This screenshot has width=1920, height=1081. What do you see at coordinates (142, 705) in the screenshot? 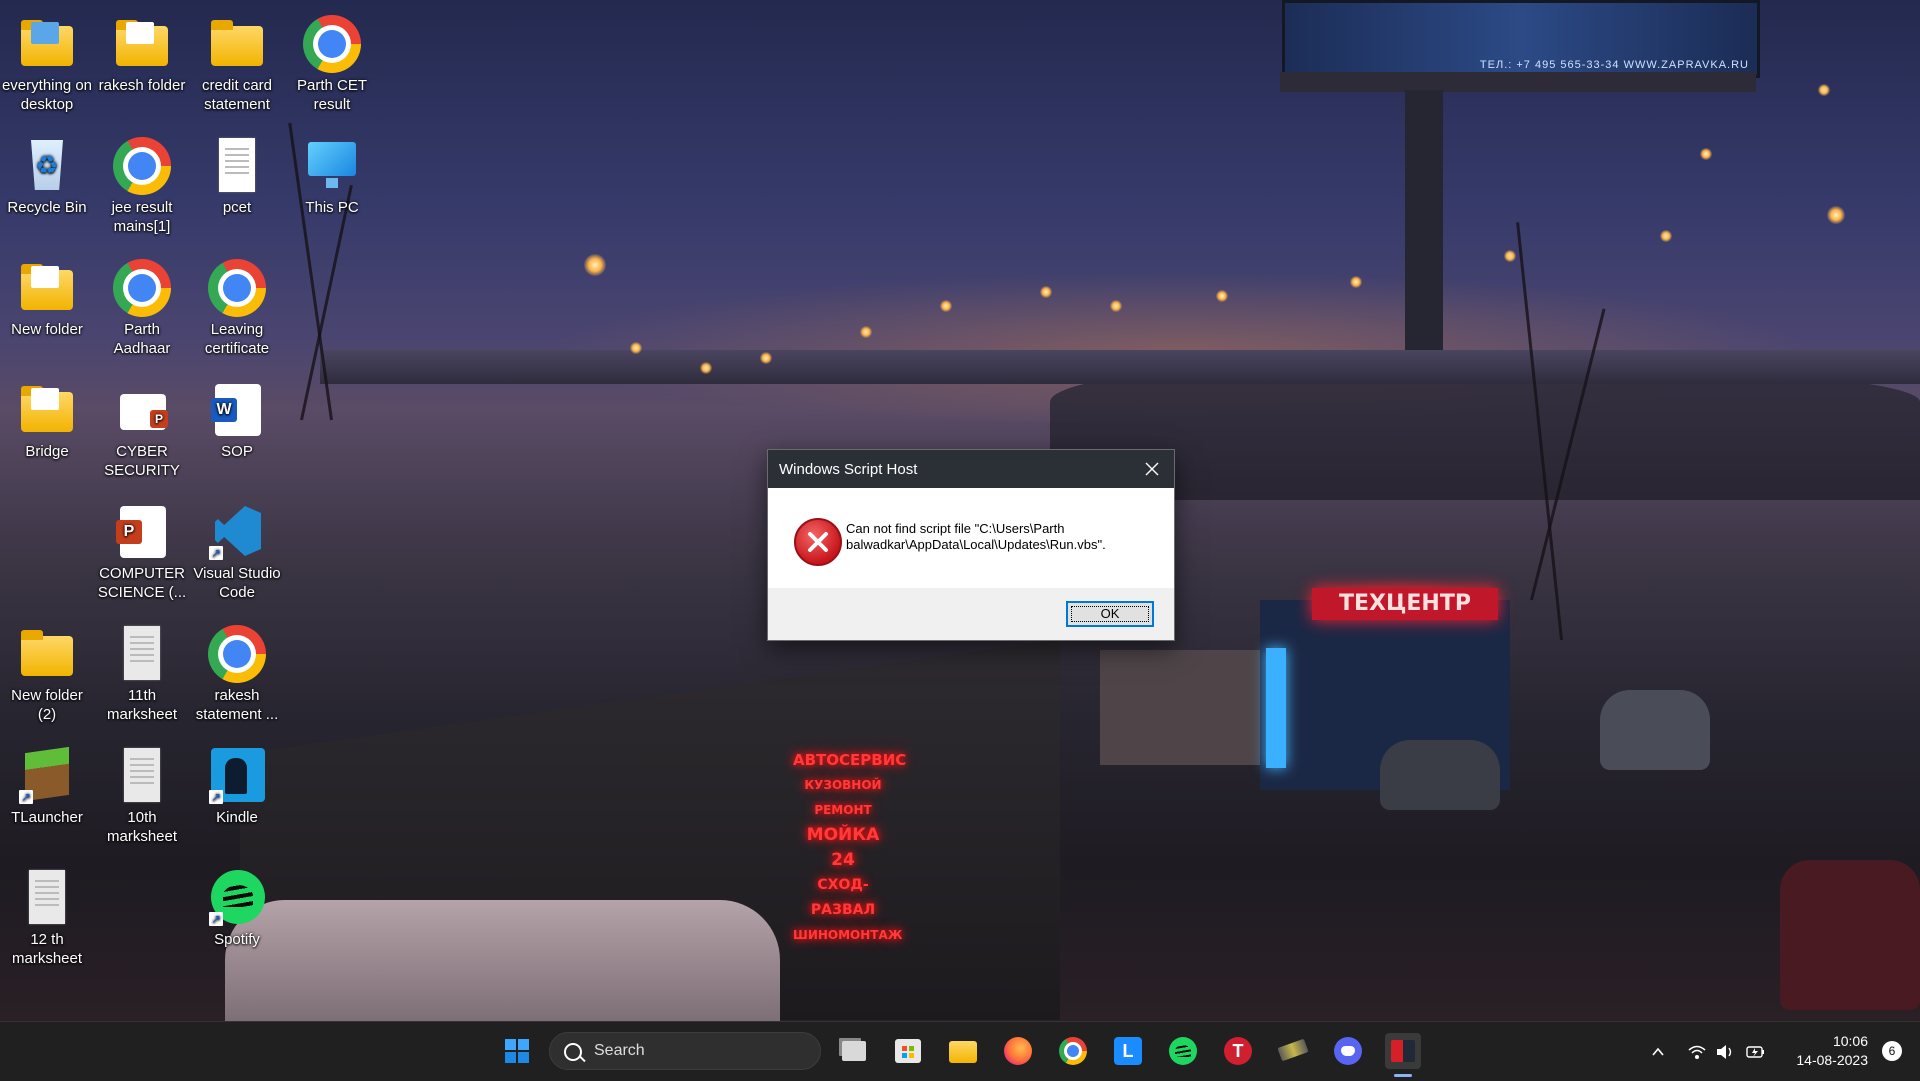
I see `icon-label: 11th marksheet` at bounding box center [142, 705].